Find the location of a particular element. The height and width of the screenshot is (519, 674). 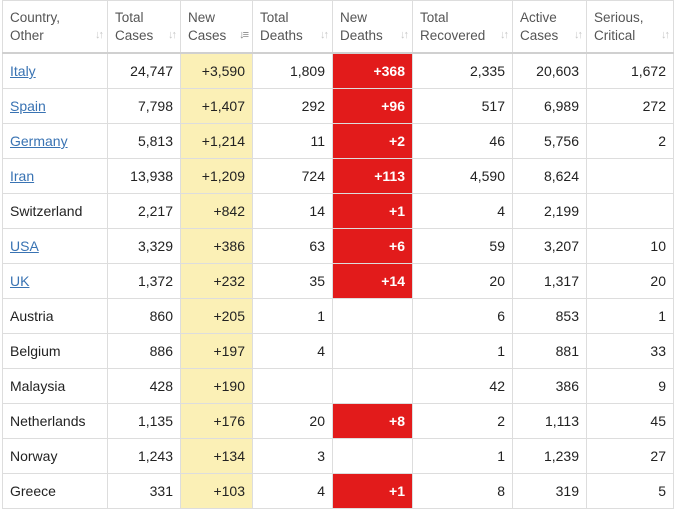

total-recovered-cell: 4 is located at coordinates (462, 211).